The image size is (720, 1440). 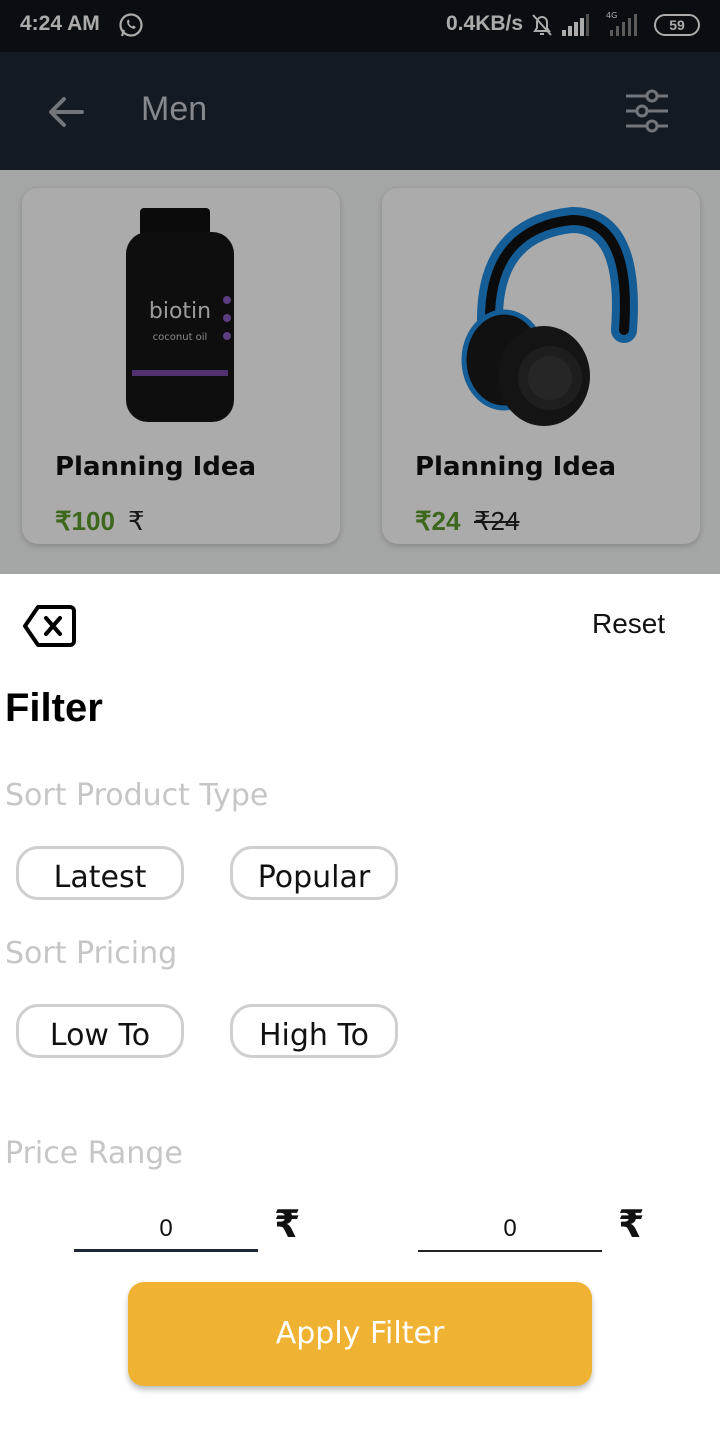 What do you see at coordinates (621, 23) in the screenshot?
I see `signal-4g-icon: 4G` at bounding box center [621, 23].